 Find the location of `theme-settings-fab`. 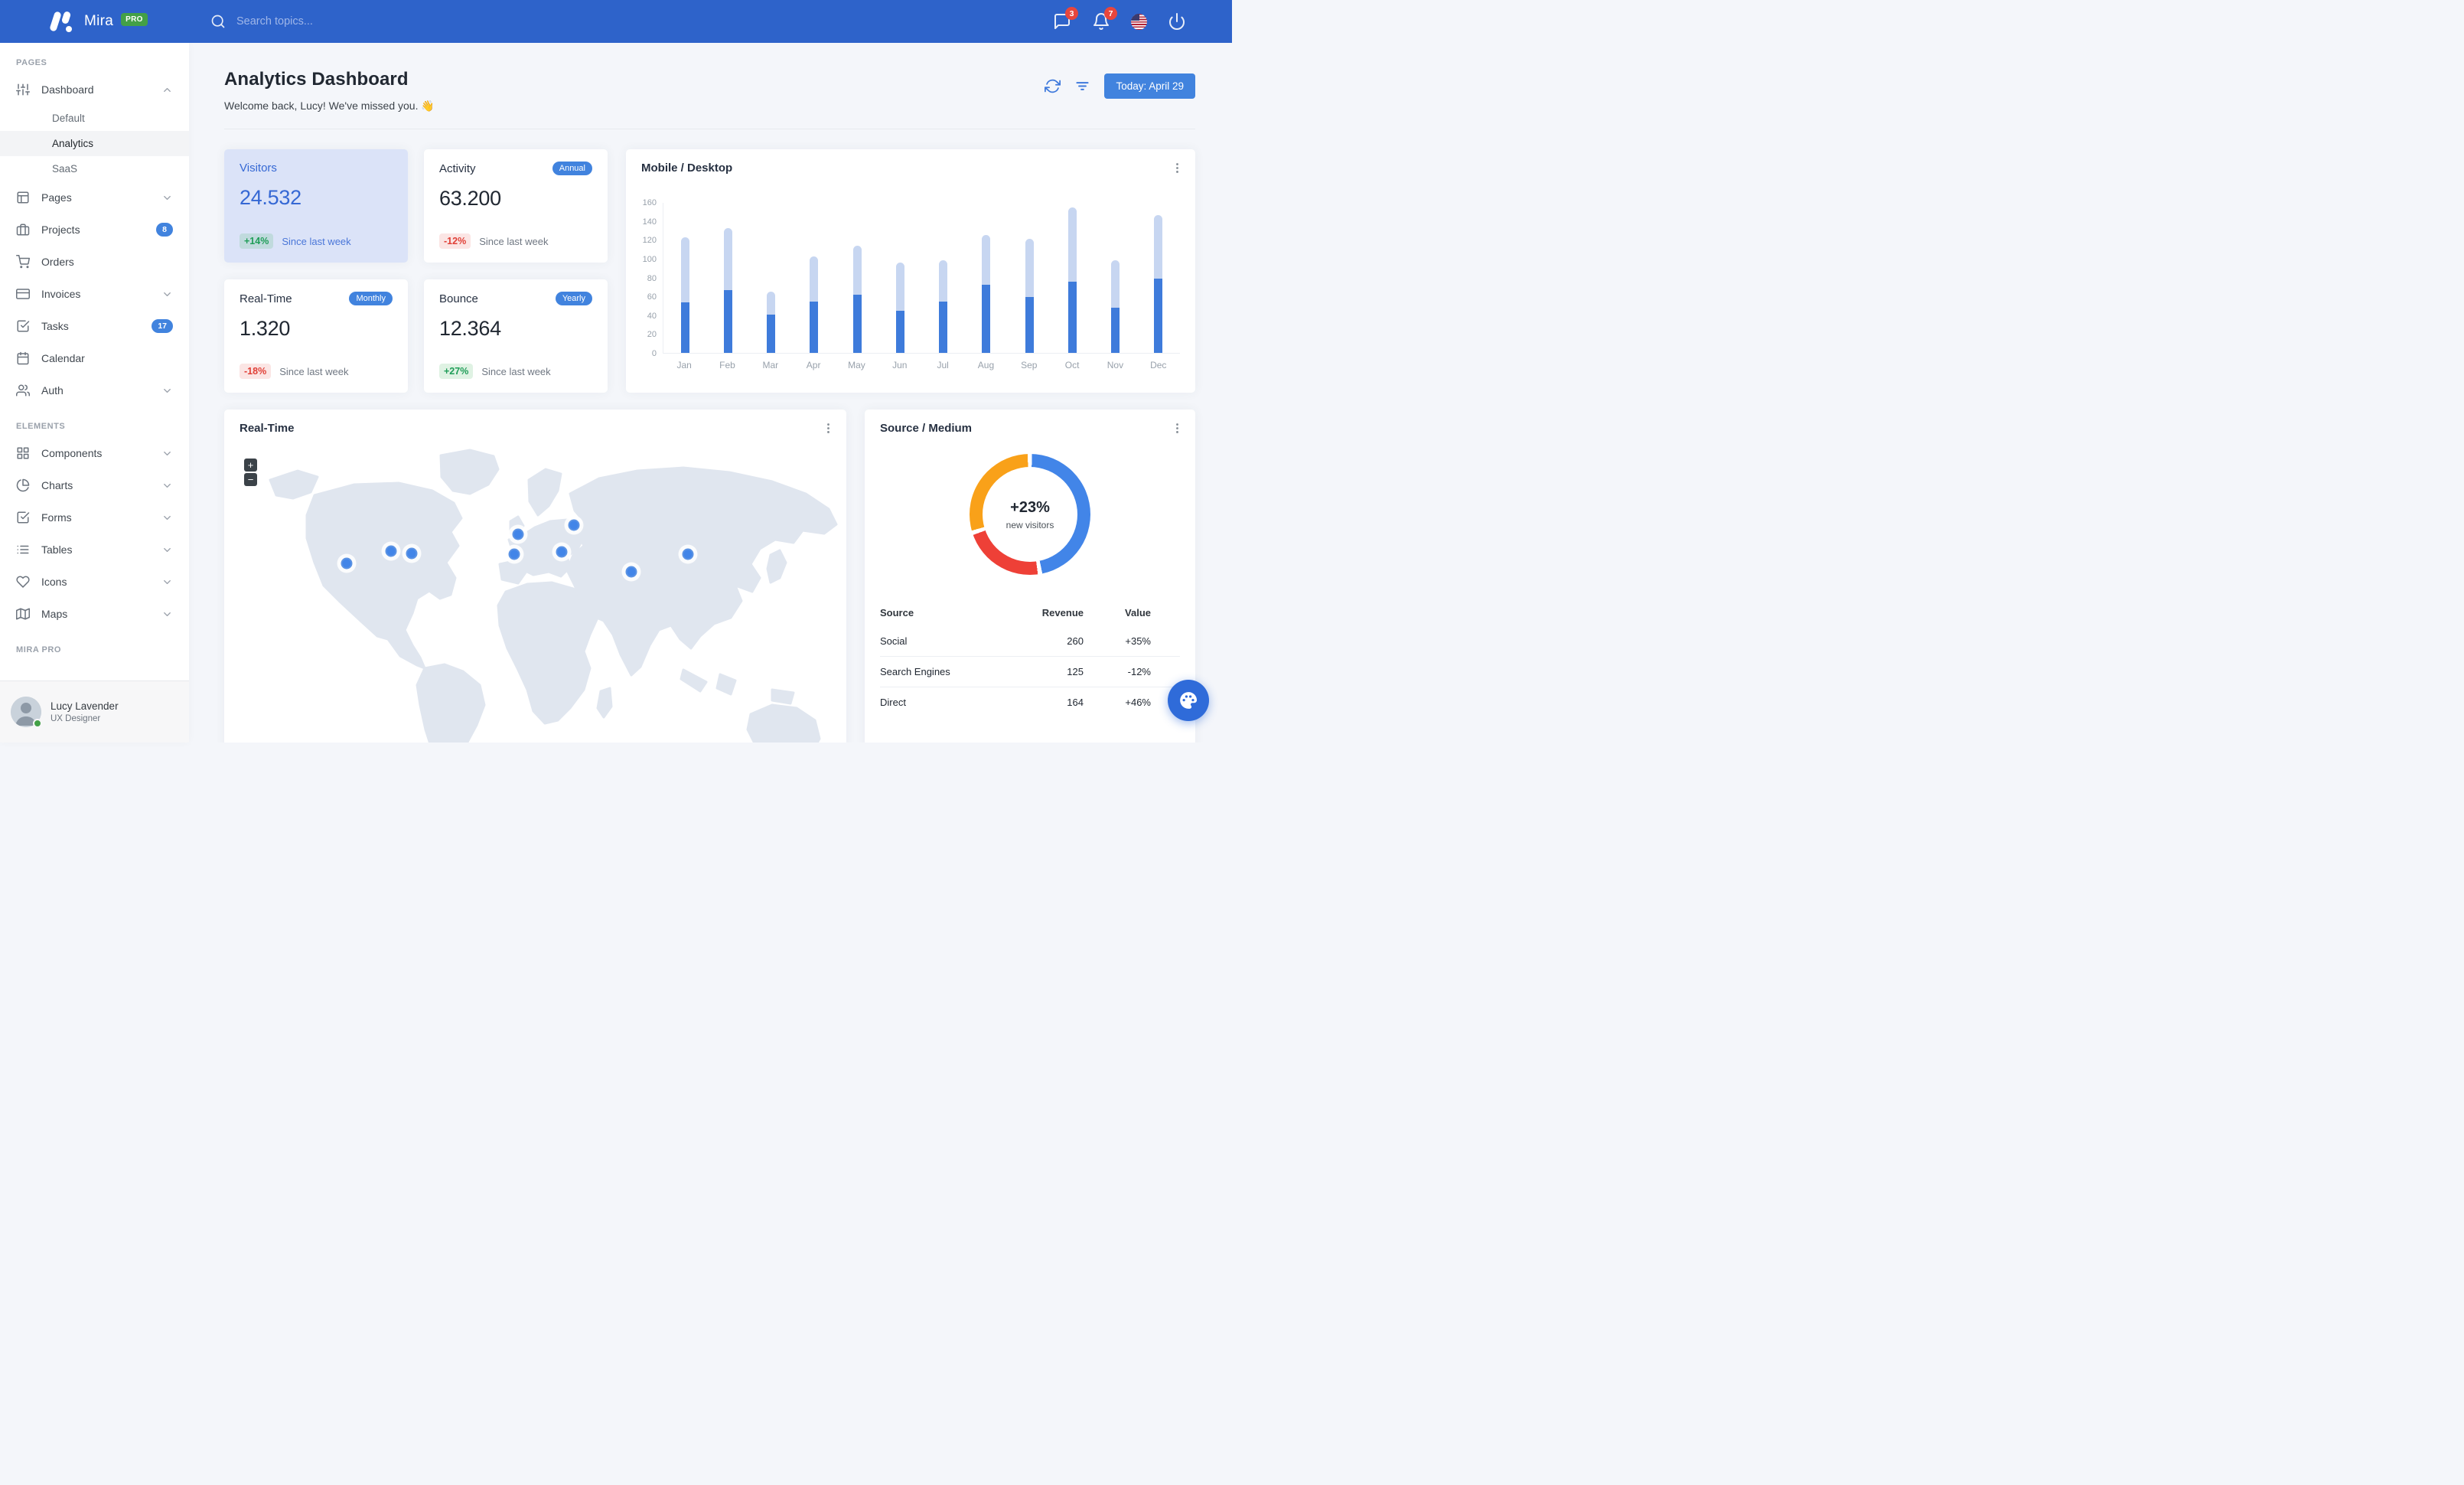

theme-settings-fab is located at coordinates (1189, 700).